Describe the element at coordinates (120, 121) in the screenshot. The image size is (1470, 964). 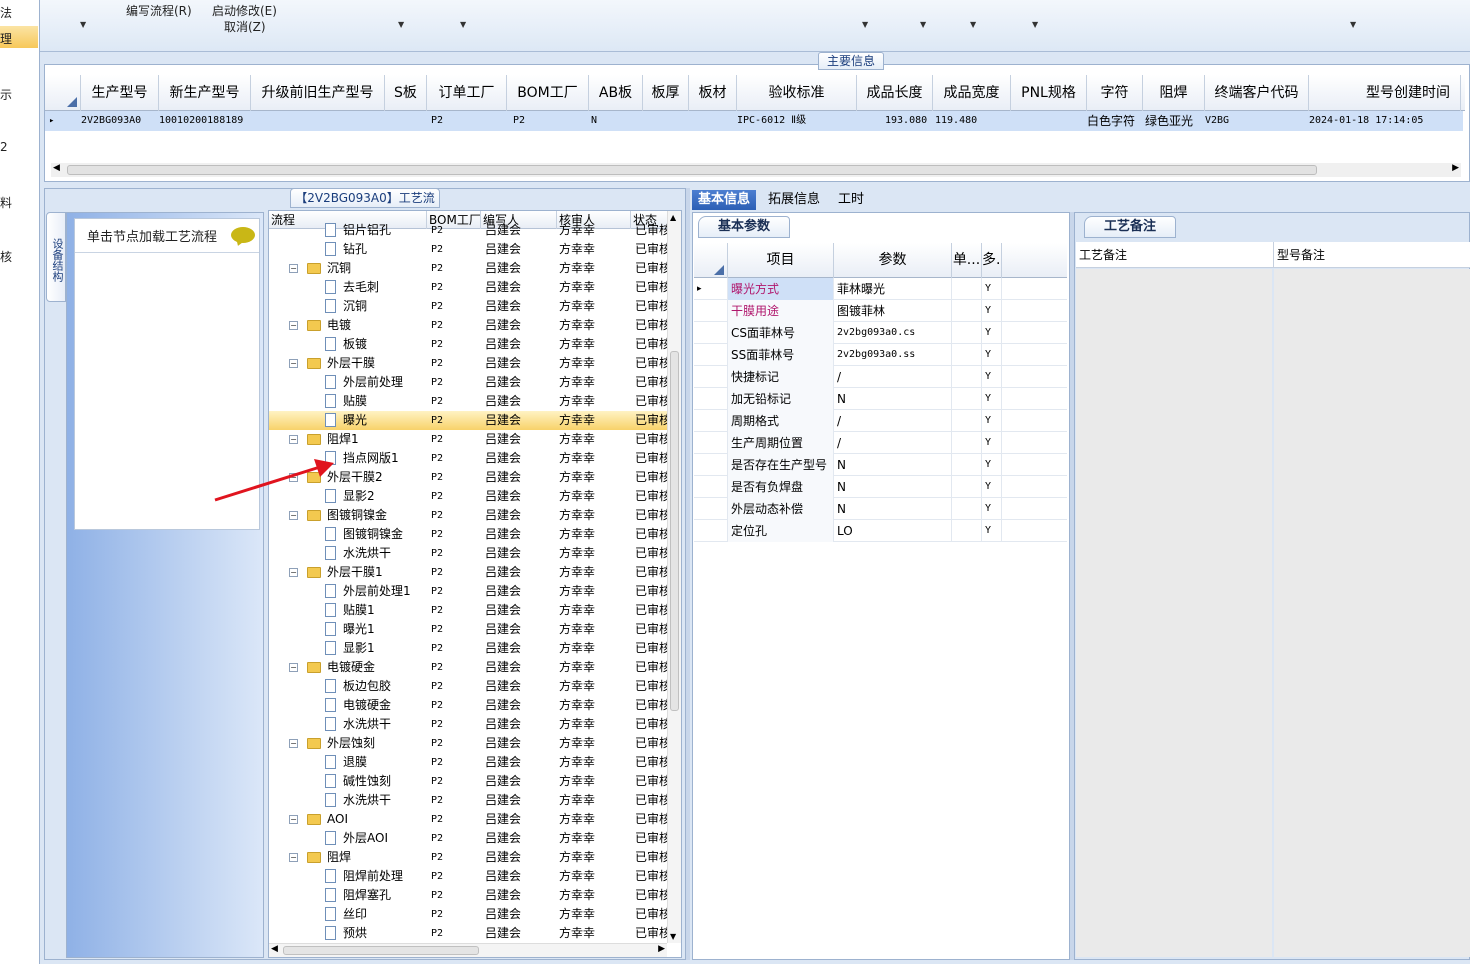
I see `cell: 2V2BG093A0` at that location.